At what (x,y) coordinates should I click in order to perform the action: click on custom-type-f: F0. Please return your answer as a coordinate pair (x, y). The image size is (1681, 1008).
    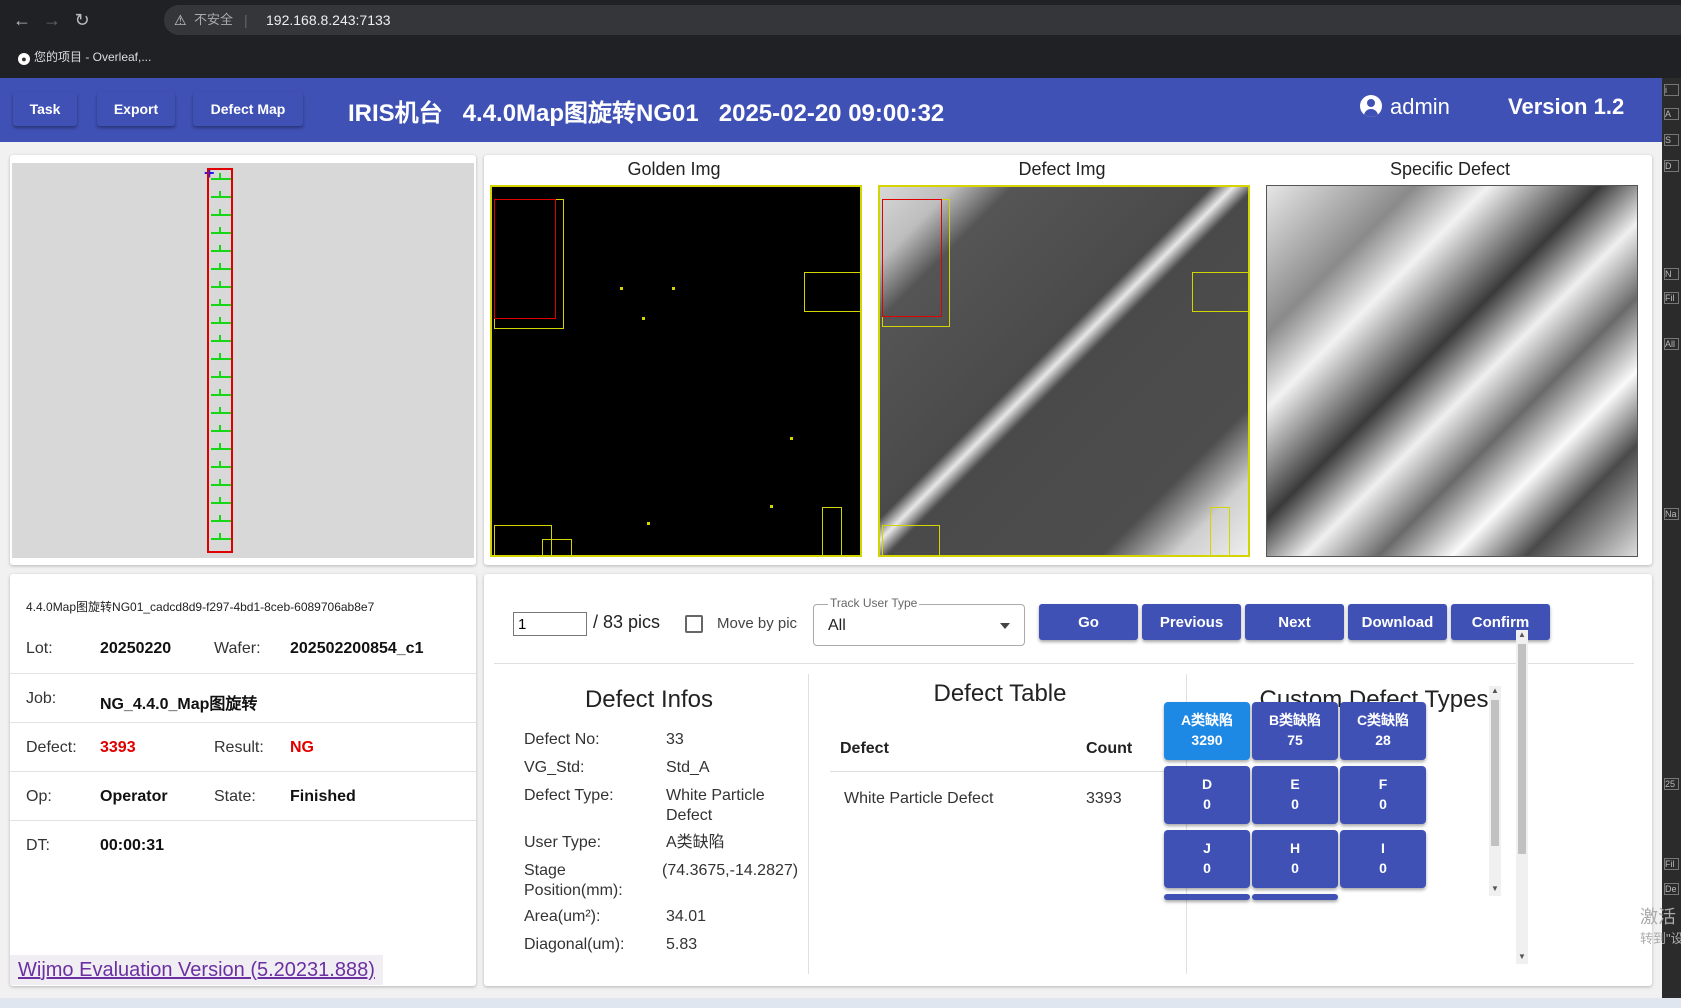
    Looking at the image, I should click on (1383, 795).